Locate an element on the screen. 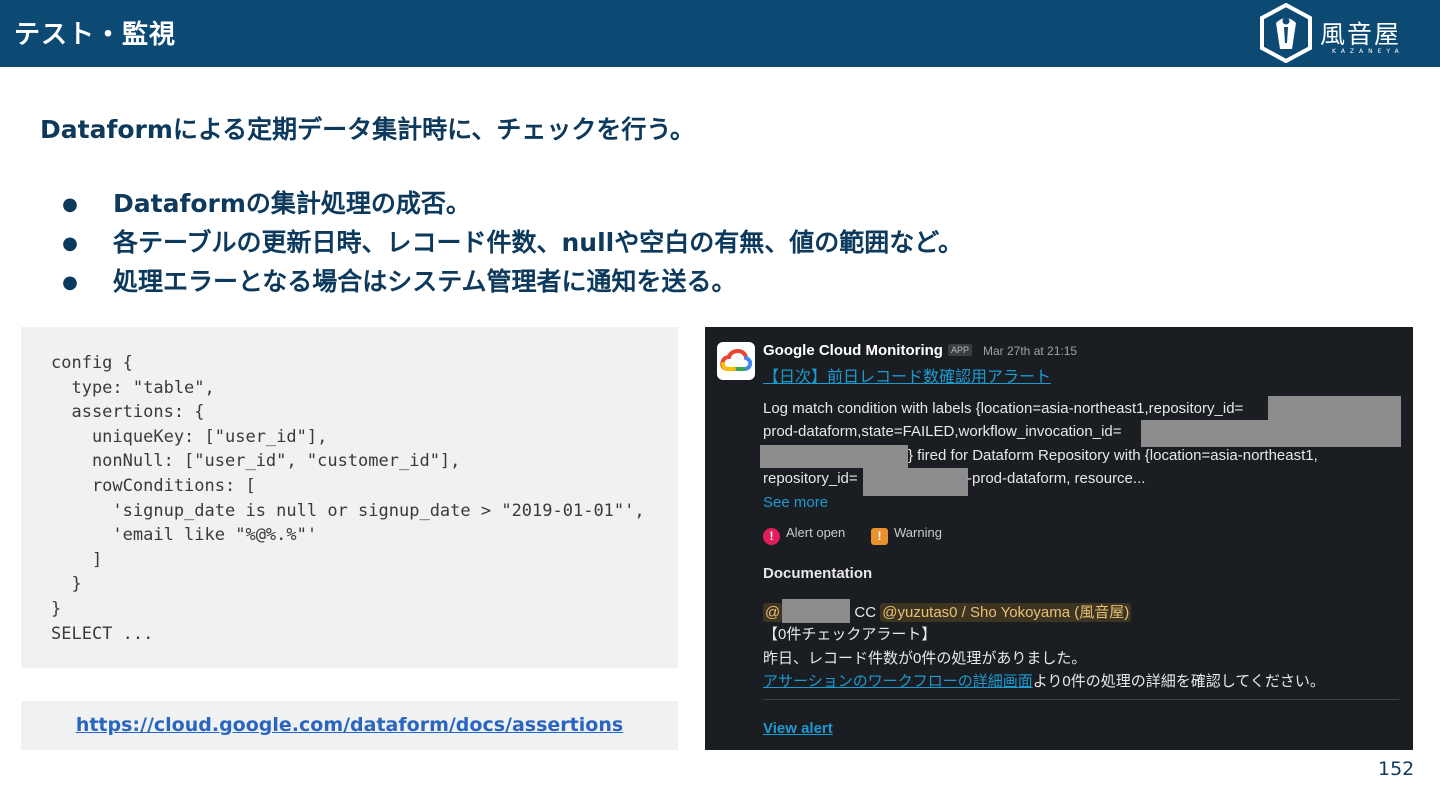 This screenshot has height=810, width=1440. doc-line-text: より0件の処理の詳細を確認してください。 is located at coordinates (1178, 681).